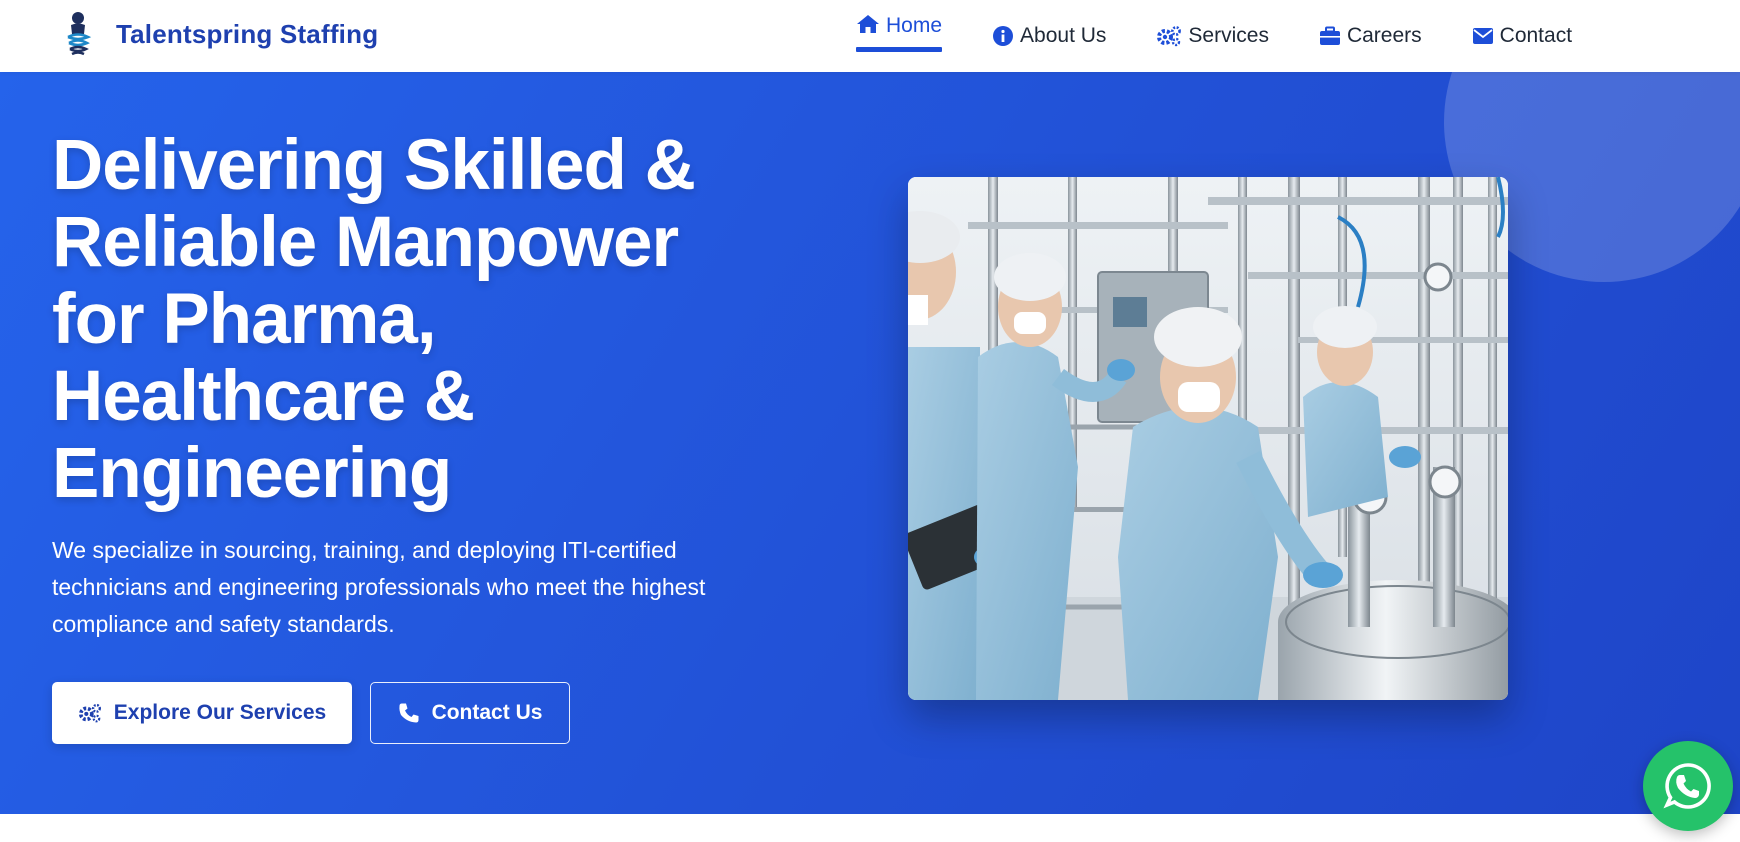  I want to click on nav-item-about: About Us, so click(1049, 36).